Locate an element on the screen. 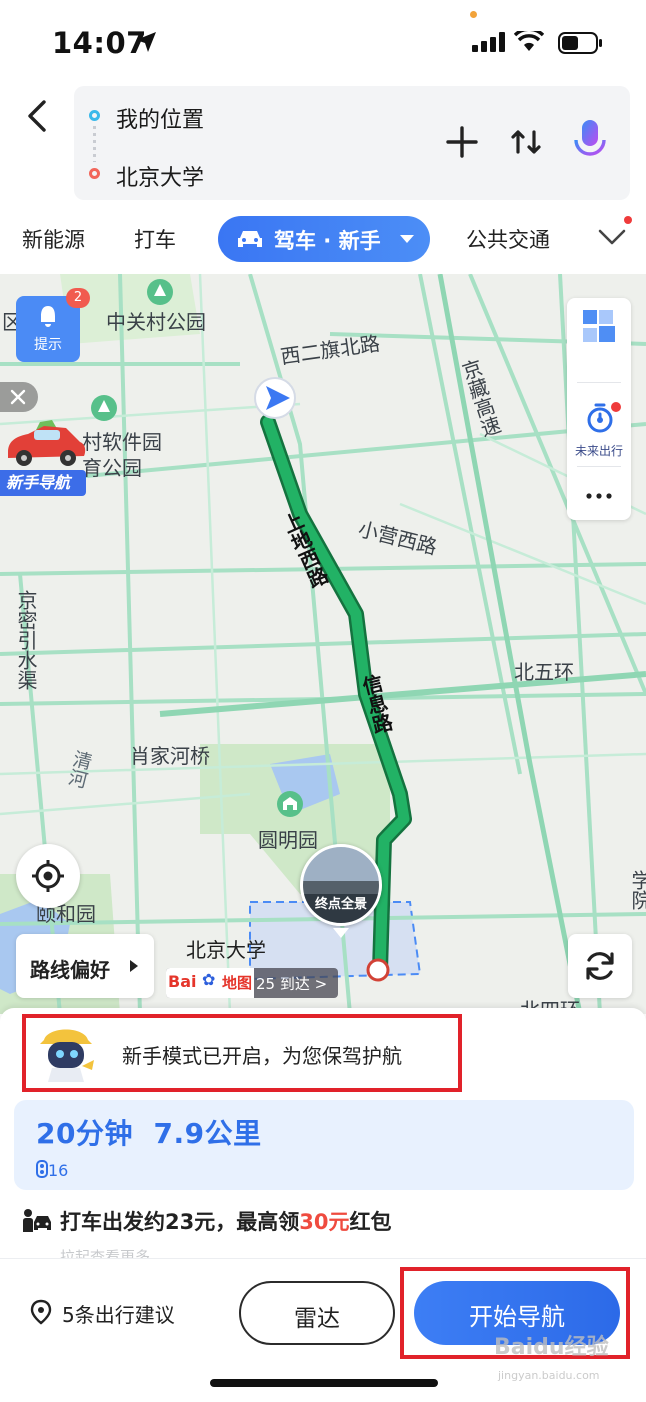 Image resolution: width=646 pixels, height=1402 pixels. travel-suggestions-label: 5条出行建议 is located at coordinates (118, 1315).